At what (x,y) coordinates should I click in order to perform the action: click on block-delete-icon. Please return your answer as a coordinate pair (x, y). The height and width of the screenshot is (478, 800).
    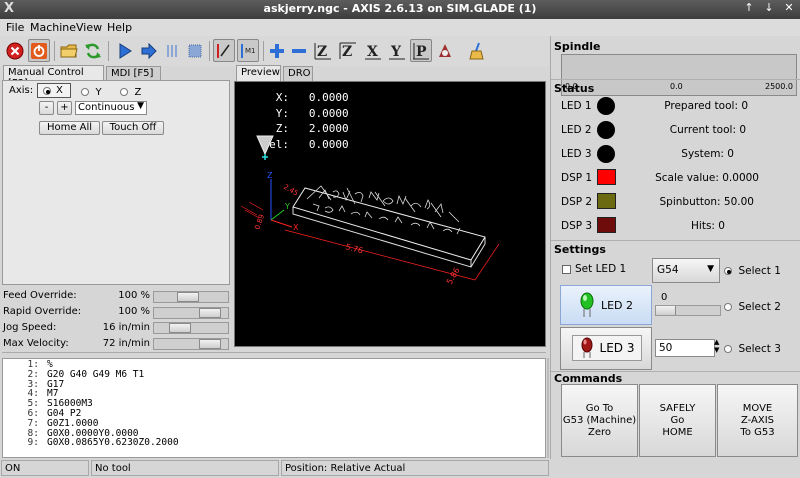
    Looking at the image, I should click on (224, 50).